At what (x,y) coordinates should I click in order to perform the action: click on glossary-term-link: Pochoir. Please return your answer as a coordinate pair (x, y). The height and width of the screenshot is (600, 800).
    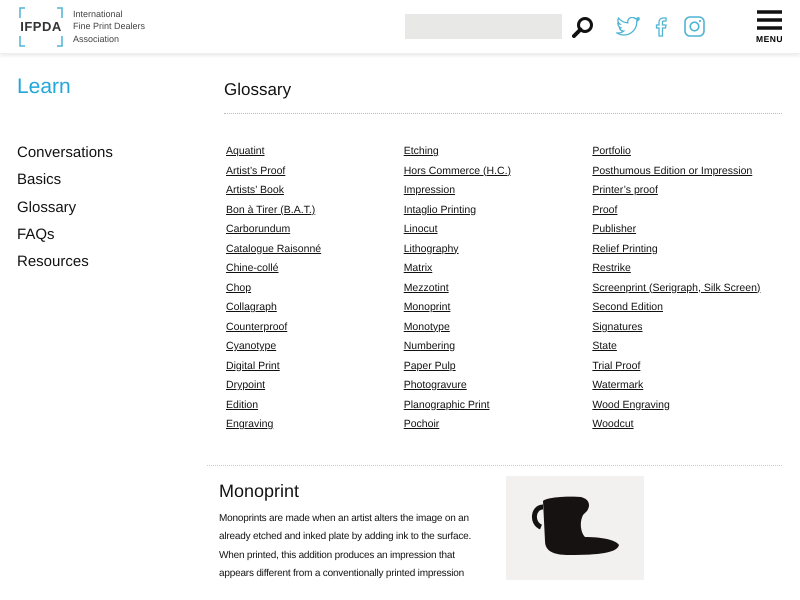
    Looking at the image, I should click on (422, 424).